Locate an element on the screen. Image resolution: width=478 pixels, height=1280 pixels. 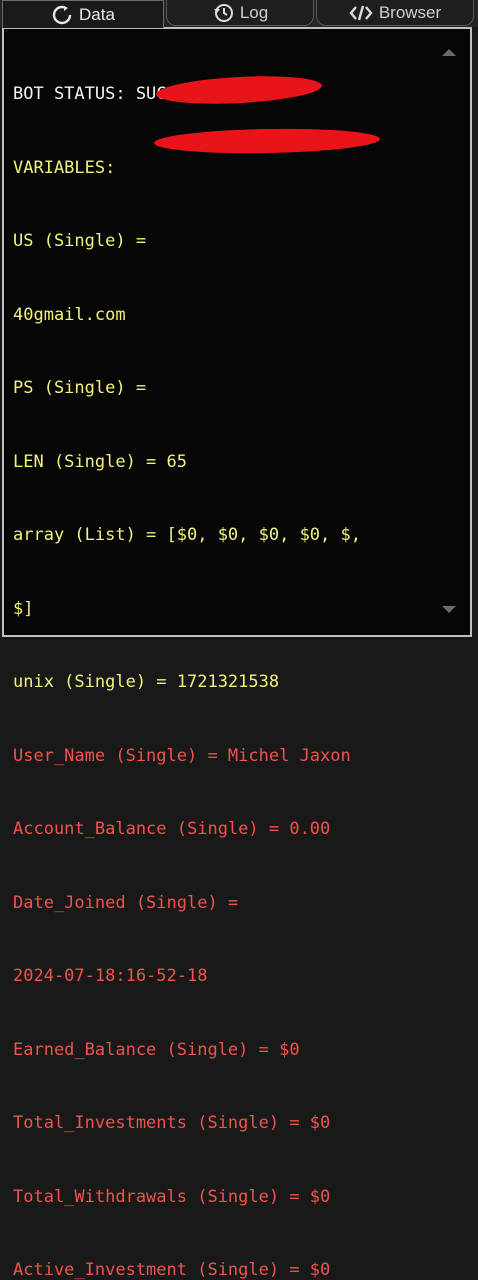
tab-browser-label: Browser is located at coordinates (410, 12).